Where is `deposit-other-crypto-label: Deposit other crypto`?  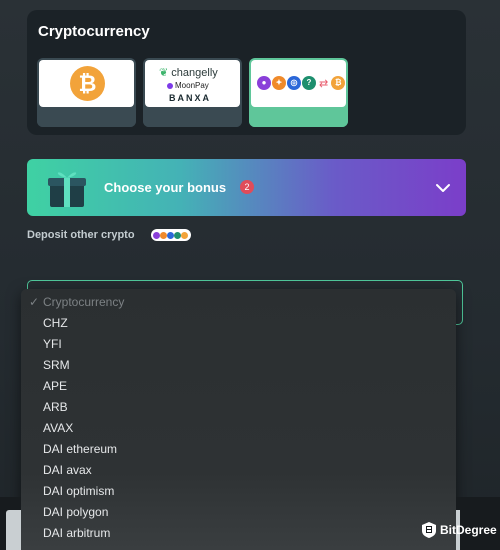 deposit-other-crypto-label: Deposit other crypto is located at coordinates (81, 235).